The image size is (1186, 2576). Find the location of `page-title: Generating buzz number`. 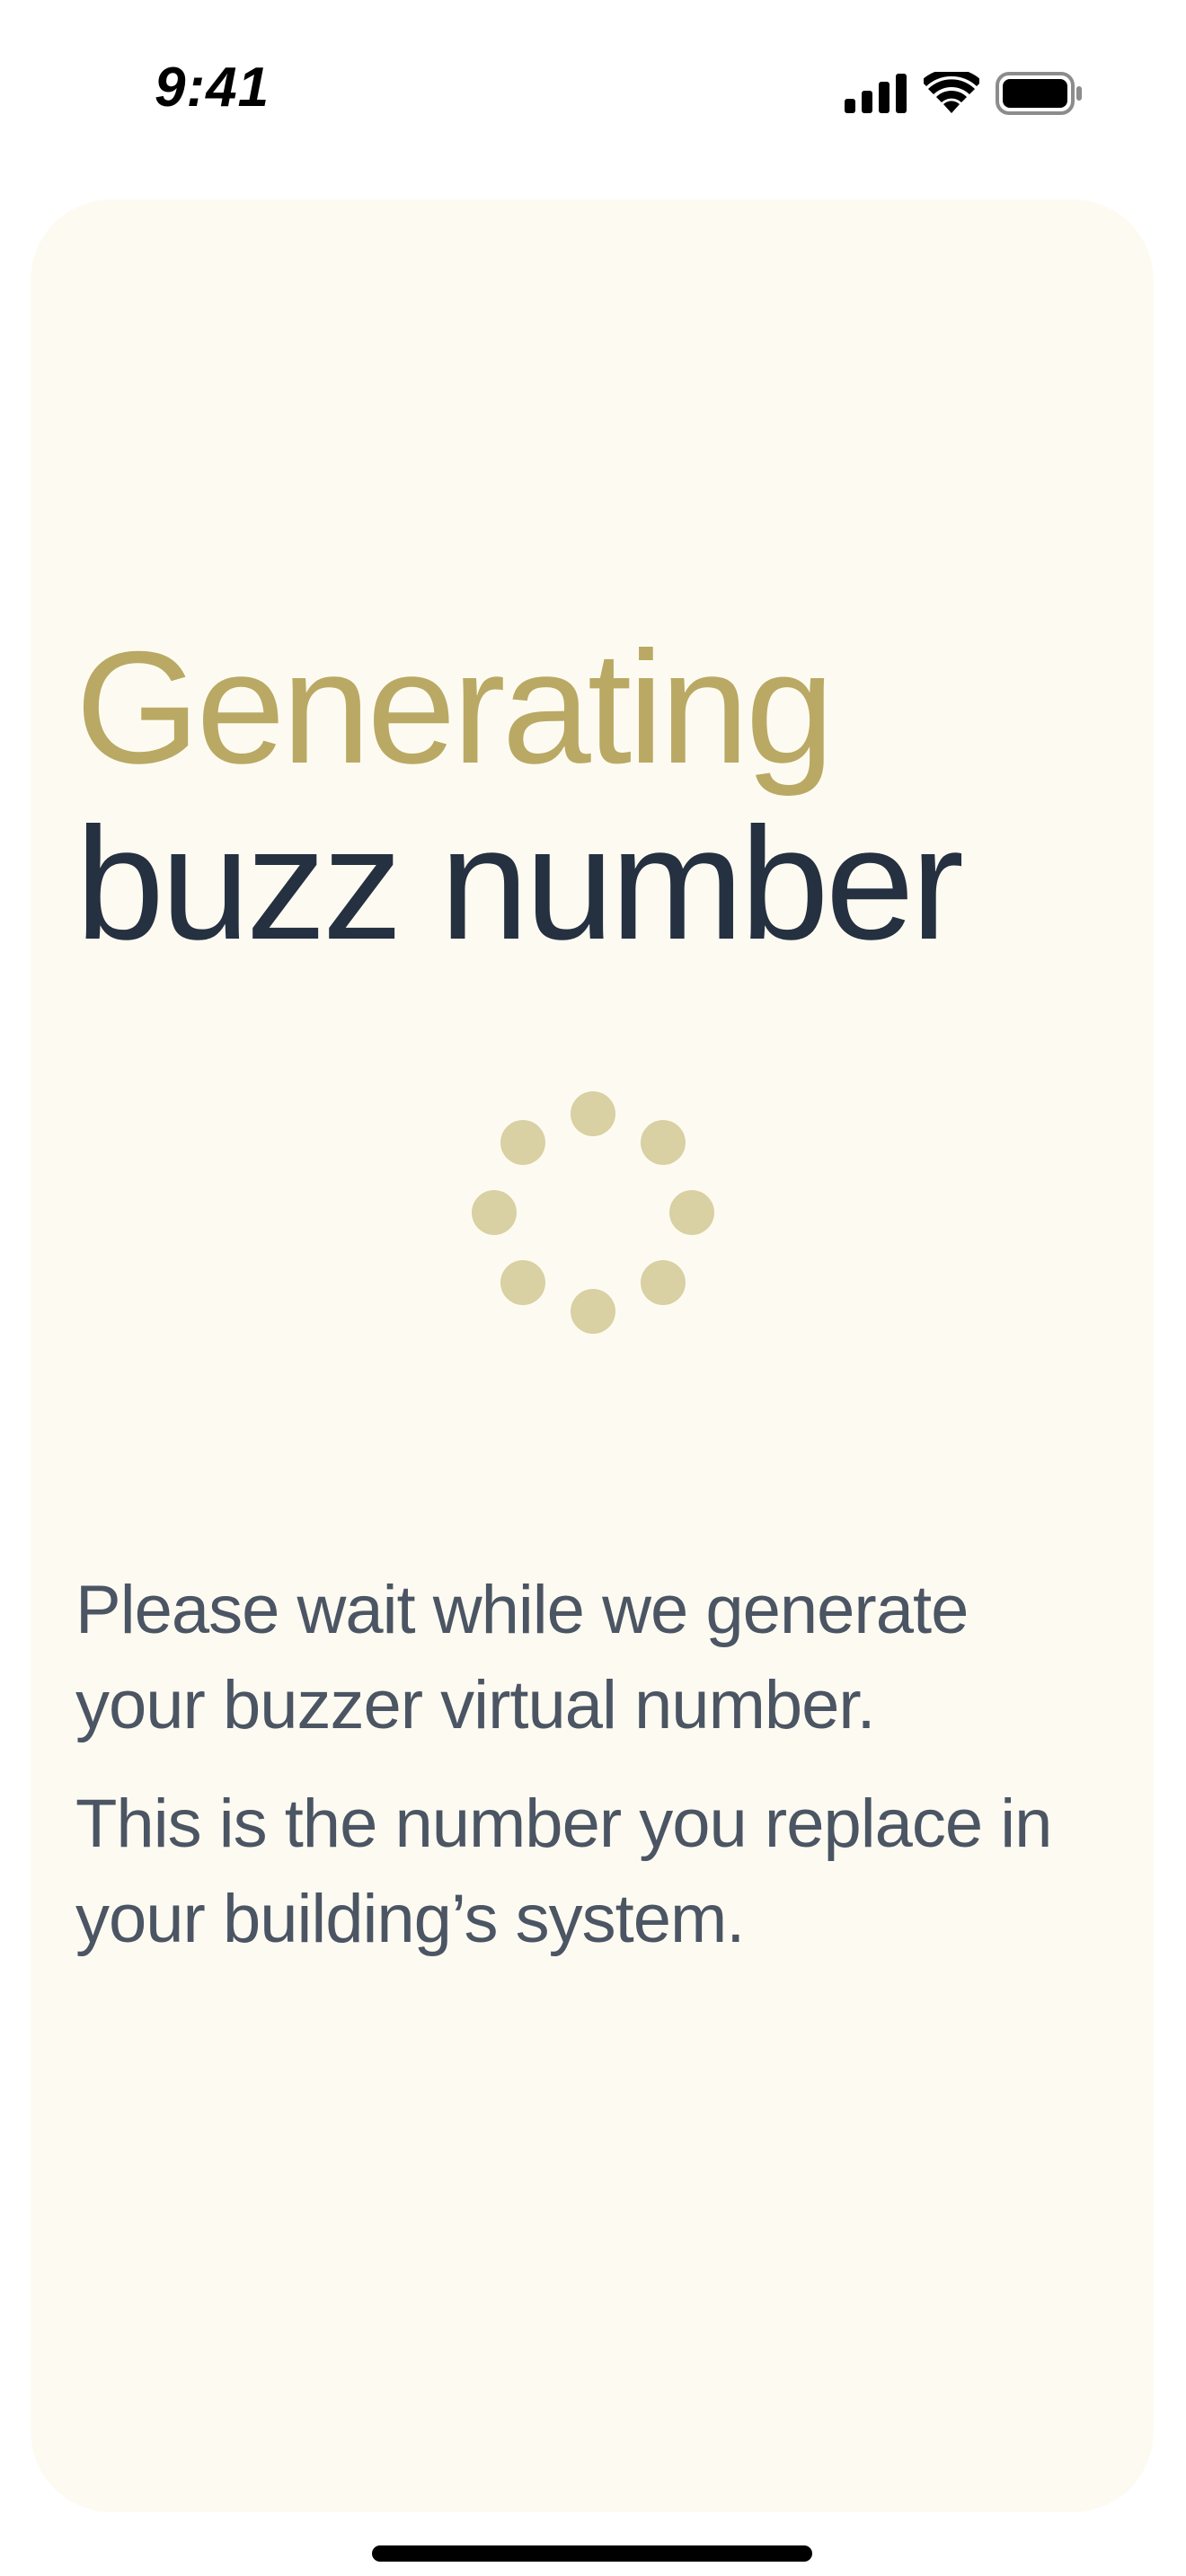

page-title: Generating buzz number is located at coordinates (519, 795).